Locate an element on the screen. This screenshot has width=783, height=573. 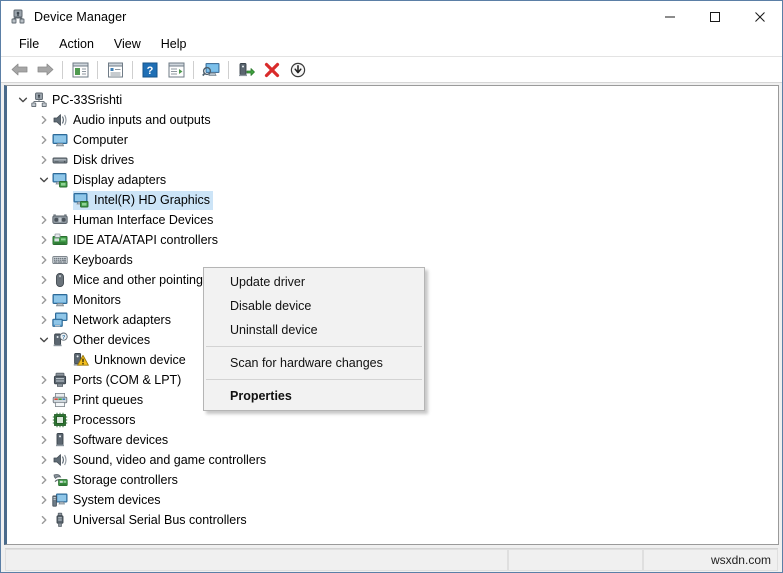
menu-help: Help is located at coordinates (174, 44).